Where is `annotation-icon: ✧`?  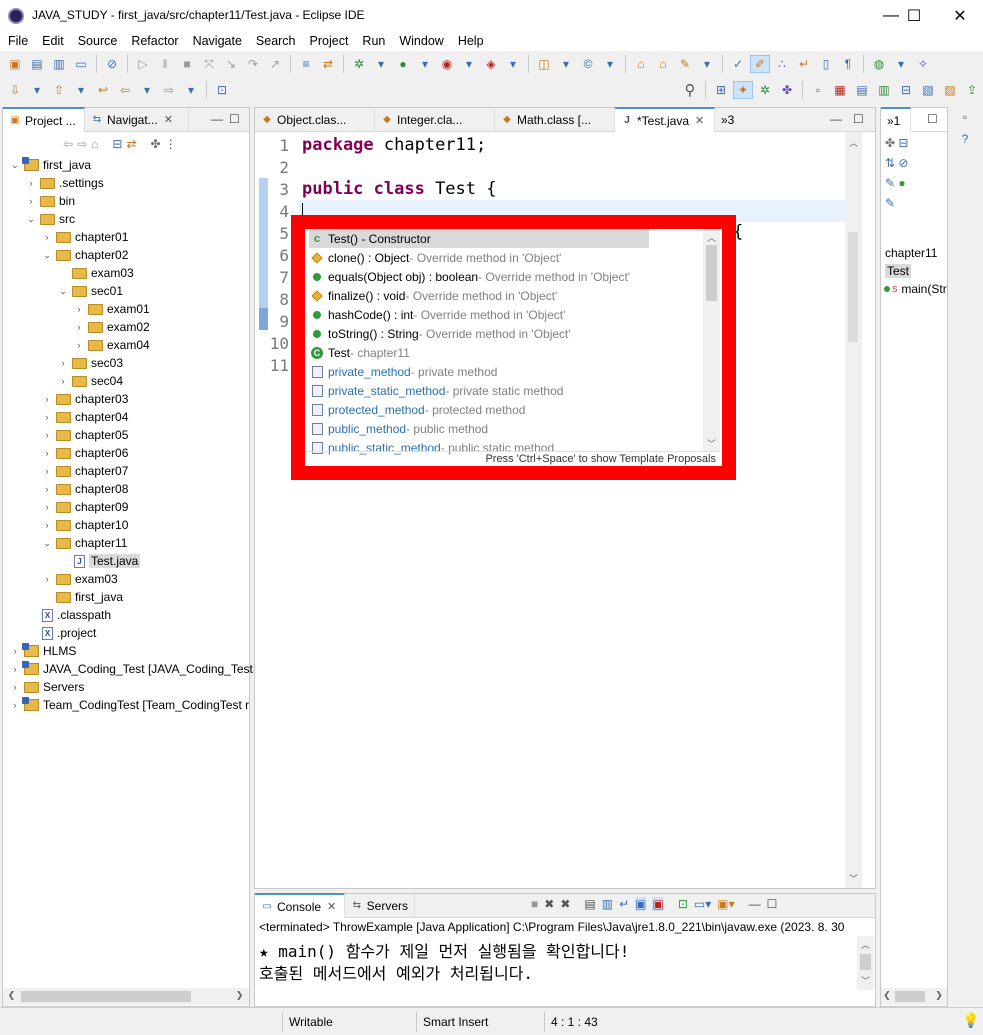
annotation-icon: ✧ is located at coordinates (923, 64).